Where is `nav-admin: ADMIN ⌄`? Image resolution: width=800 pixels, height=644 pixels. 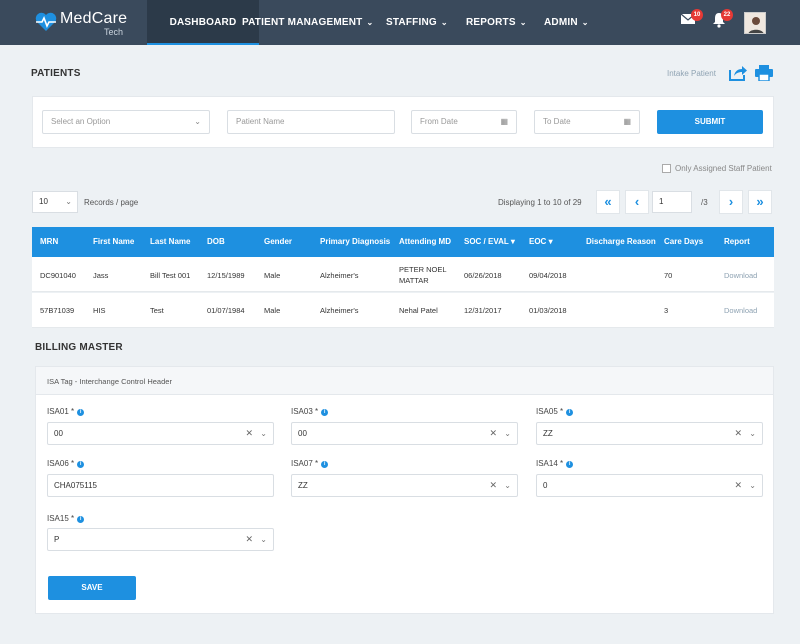 nav-admin: ADMIN ⌄ is located at coordinates (566, 22).